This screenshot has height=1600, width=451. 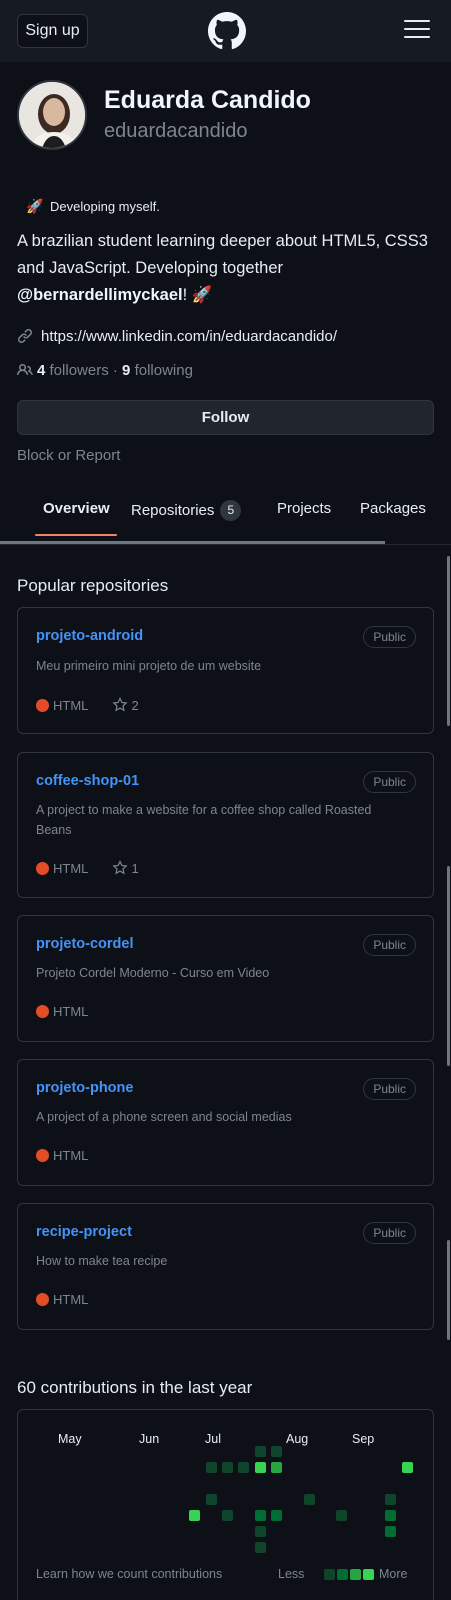 I want to click on star-icon, so click(x=119, y=704).